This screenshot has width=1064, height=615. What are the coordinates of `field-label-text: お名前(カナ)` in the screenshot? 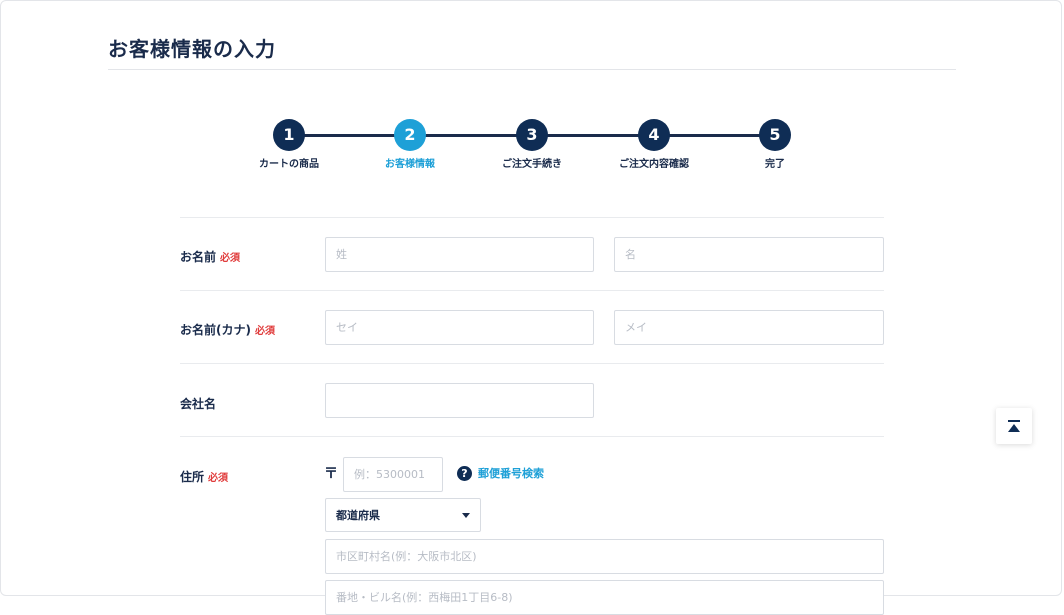 It's located at (215, 330).